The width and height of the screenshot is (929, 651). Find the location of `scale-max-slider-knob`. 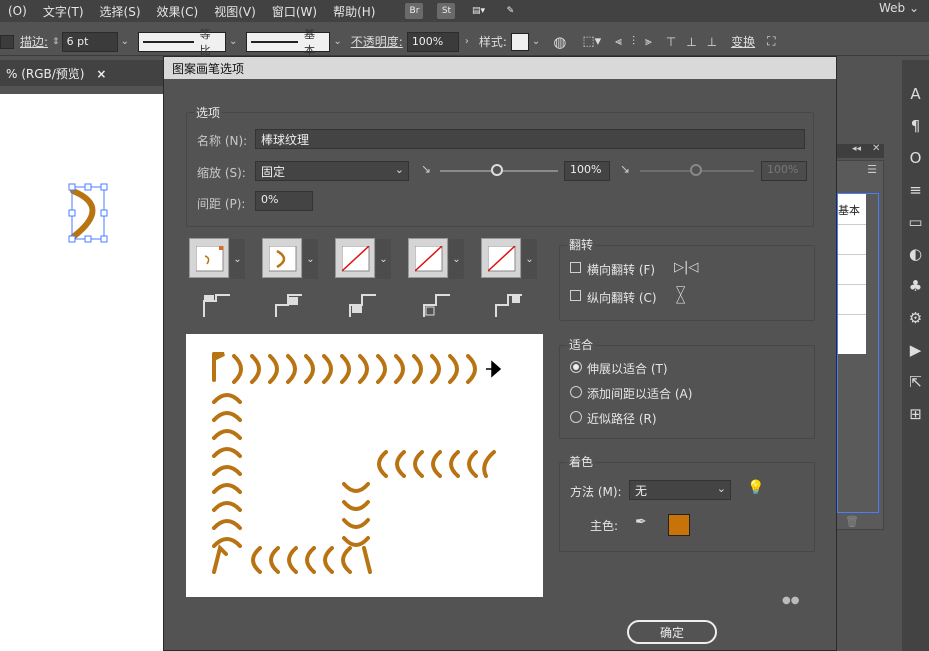

scale-max-slider-knob is located at coordinates (696, 170).